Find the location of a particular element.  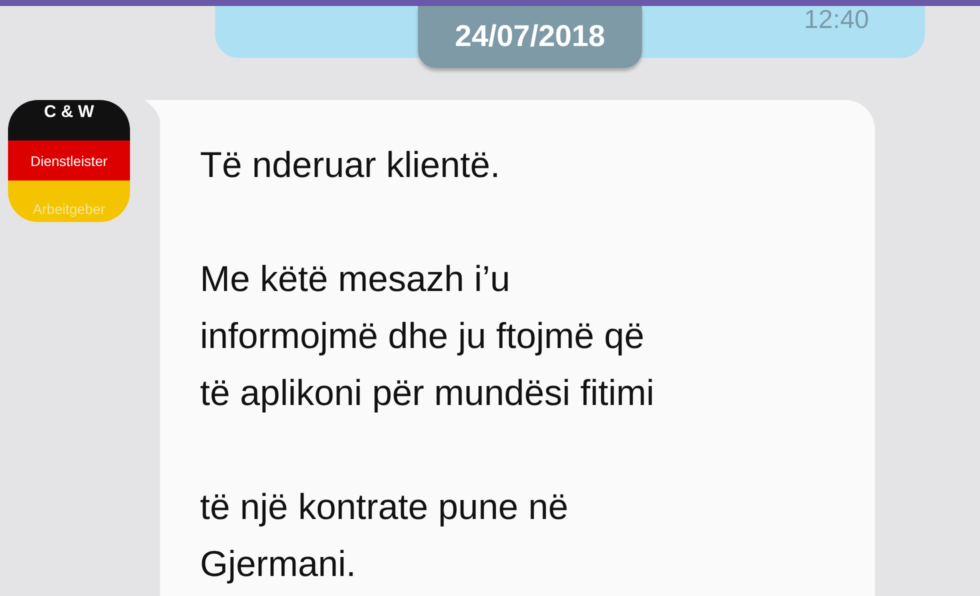

message-time: 12:40 is located at coordinates (836, 19).